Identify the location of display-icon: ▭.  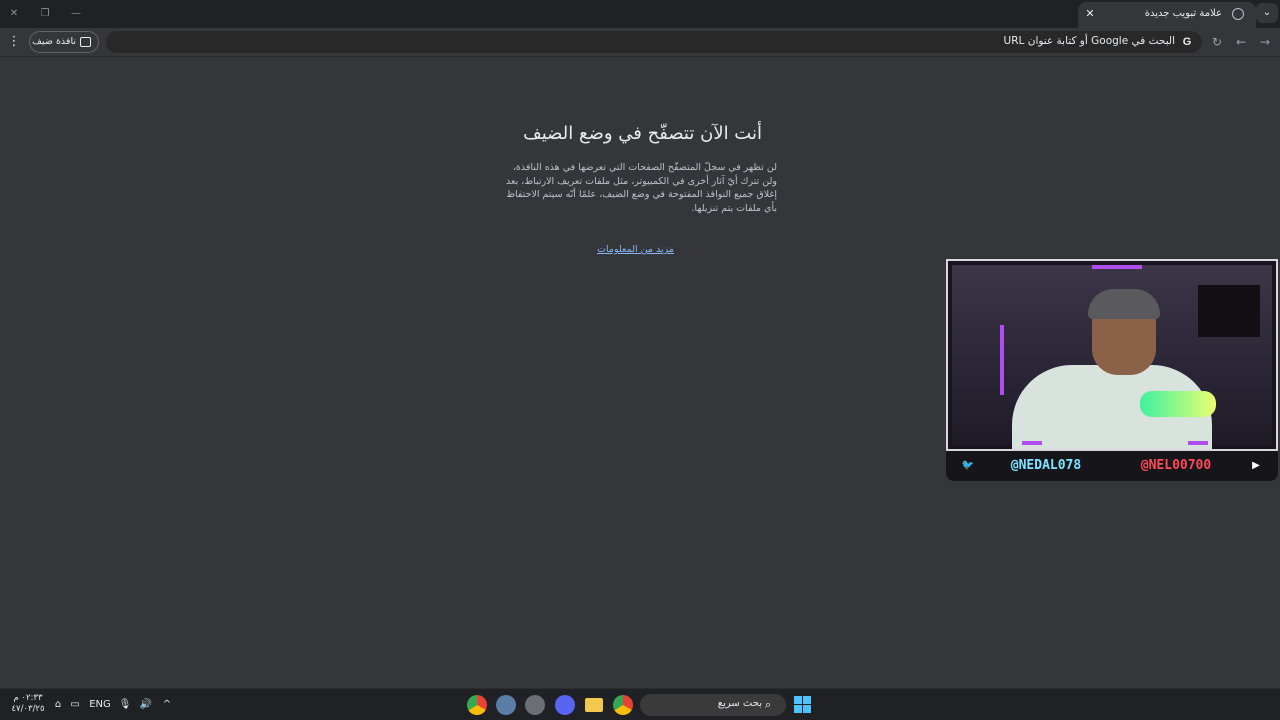
(75, 705).